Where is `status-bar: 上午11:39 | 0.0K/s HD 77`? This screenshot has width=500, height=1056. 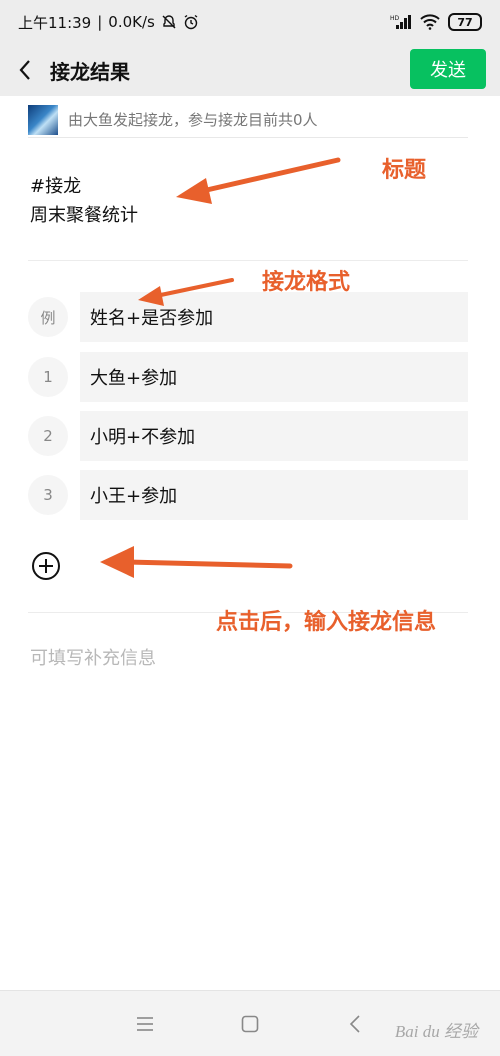
status-bar: 上午11:39 | 0.0K/s HD 77 is located at coordinates (250, 22).